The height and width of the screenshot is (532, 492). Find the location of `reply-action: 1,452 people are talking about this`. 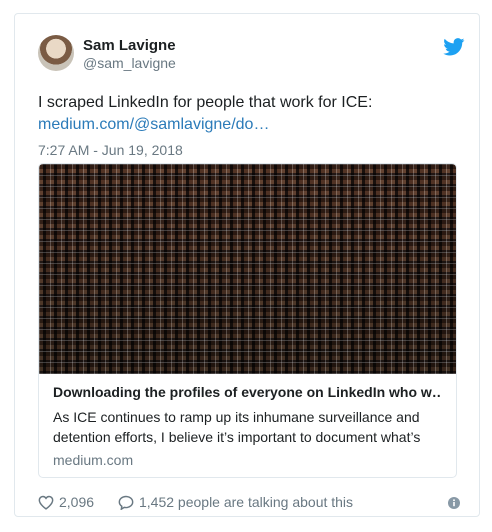

reply-action: 1,452 people are talking about this is located at coordinates (235, 502).